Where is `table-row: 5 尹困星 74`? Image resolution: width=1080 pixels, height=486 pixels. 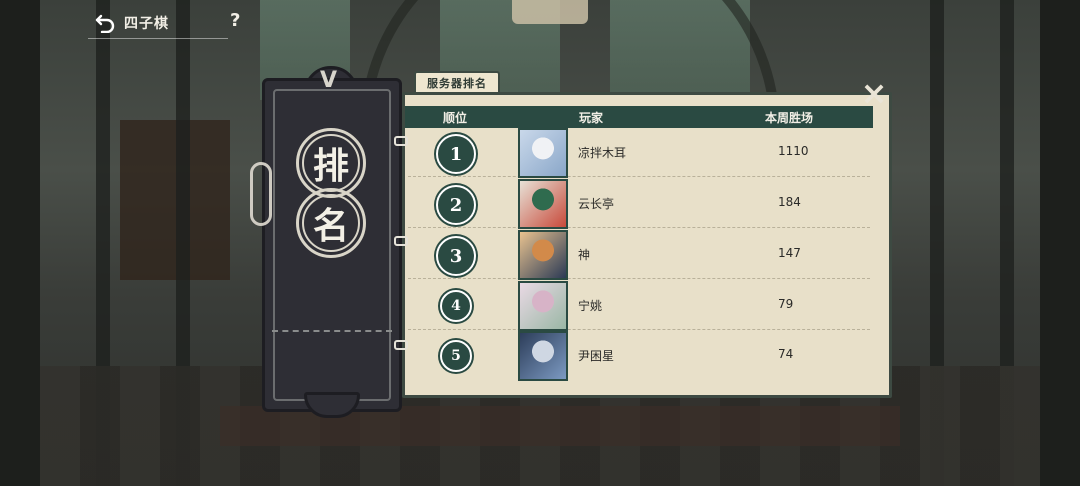
table-row: 5 尹困星 74 is located at coordinates (639, 356).